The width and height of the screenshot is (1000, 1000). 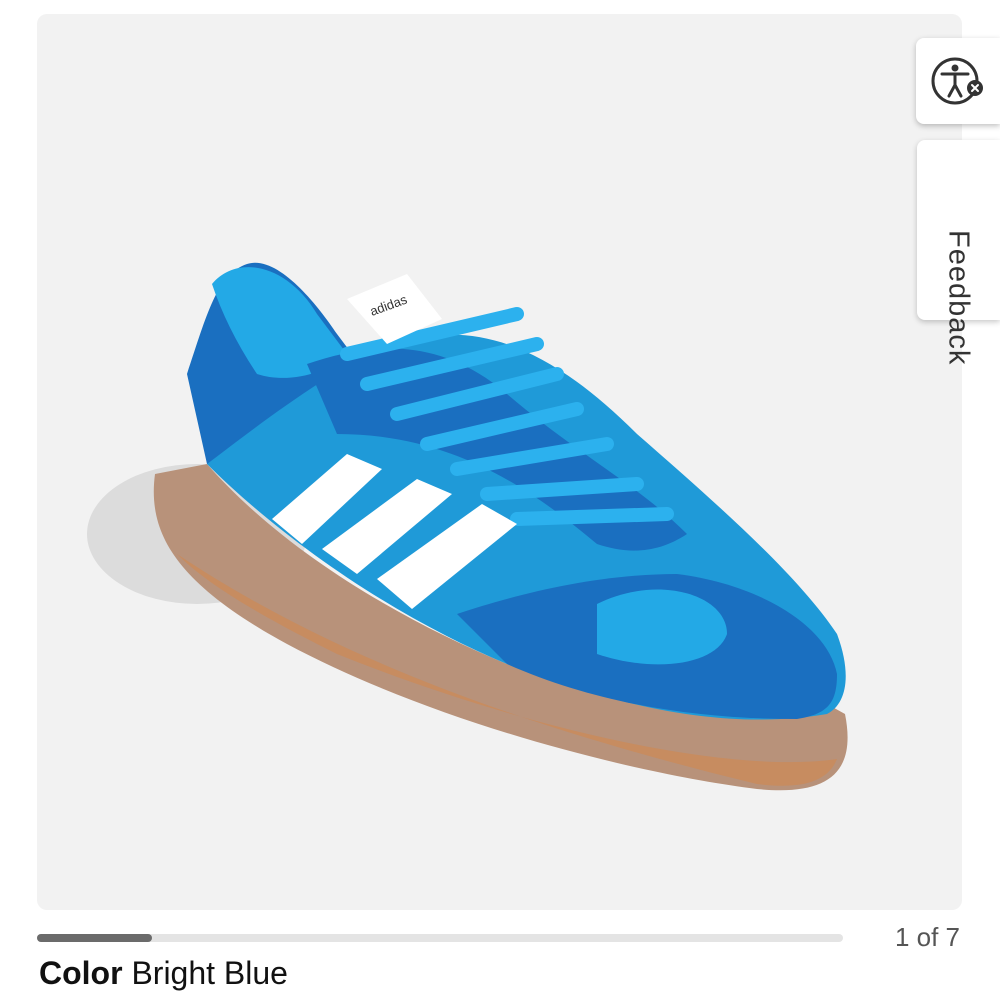 I want to click on image-counter: 1 of 7, so click(x=927, y=937).